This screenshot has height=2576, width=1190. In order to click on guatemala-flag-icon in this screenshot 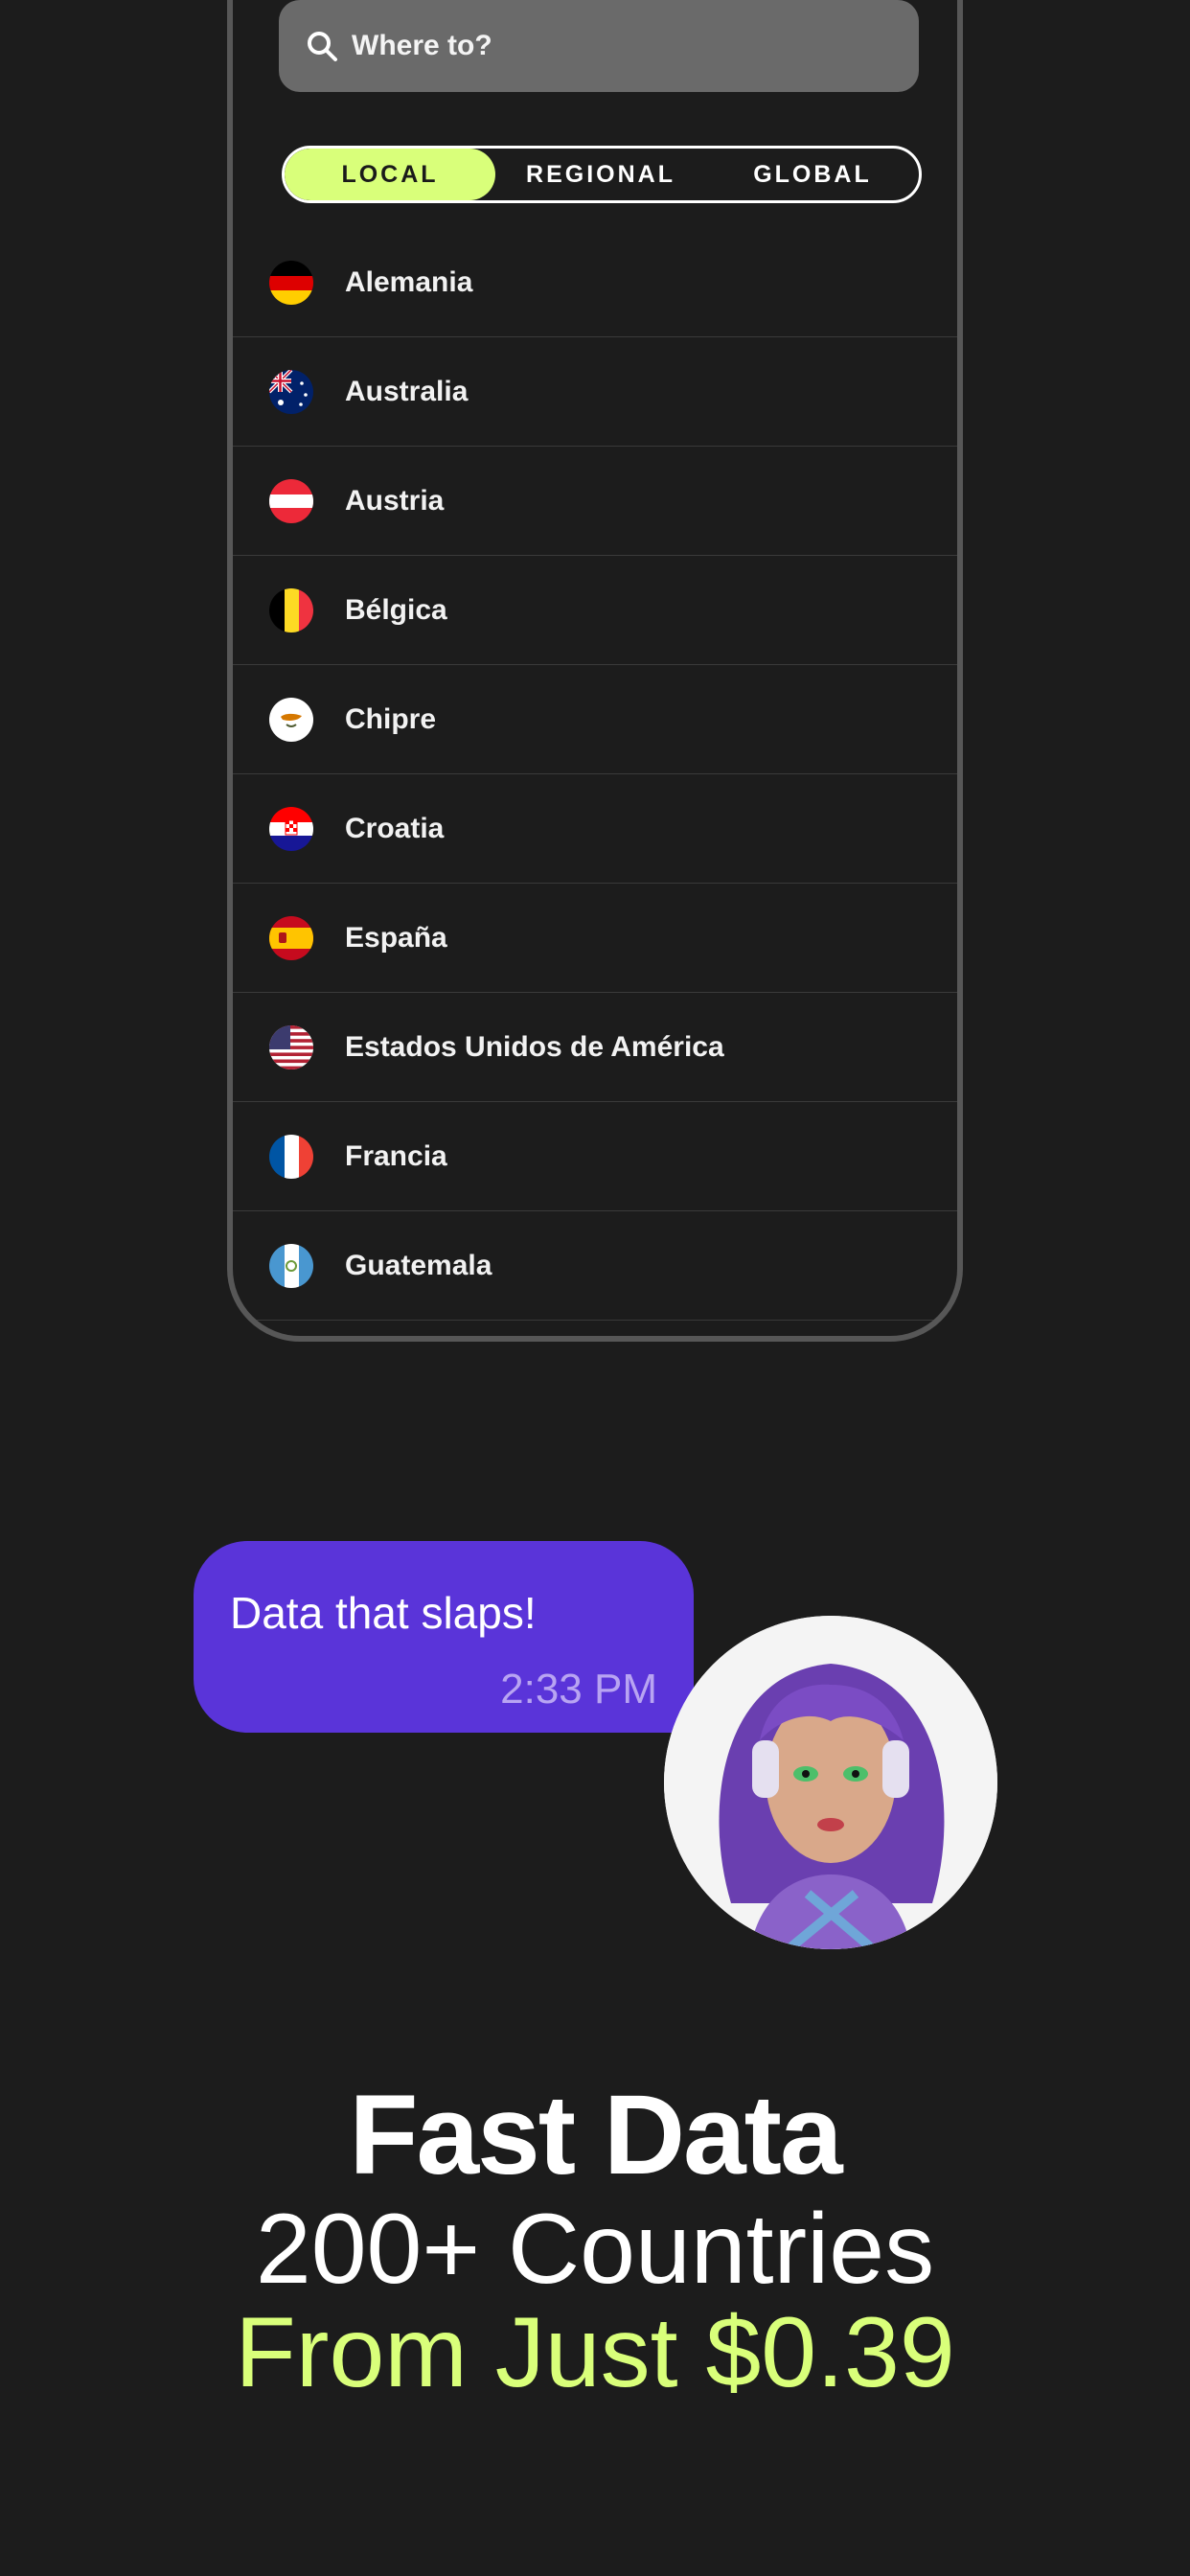, I will do `click(291, 1265)`.